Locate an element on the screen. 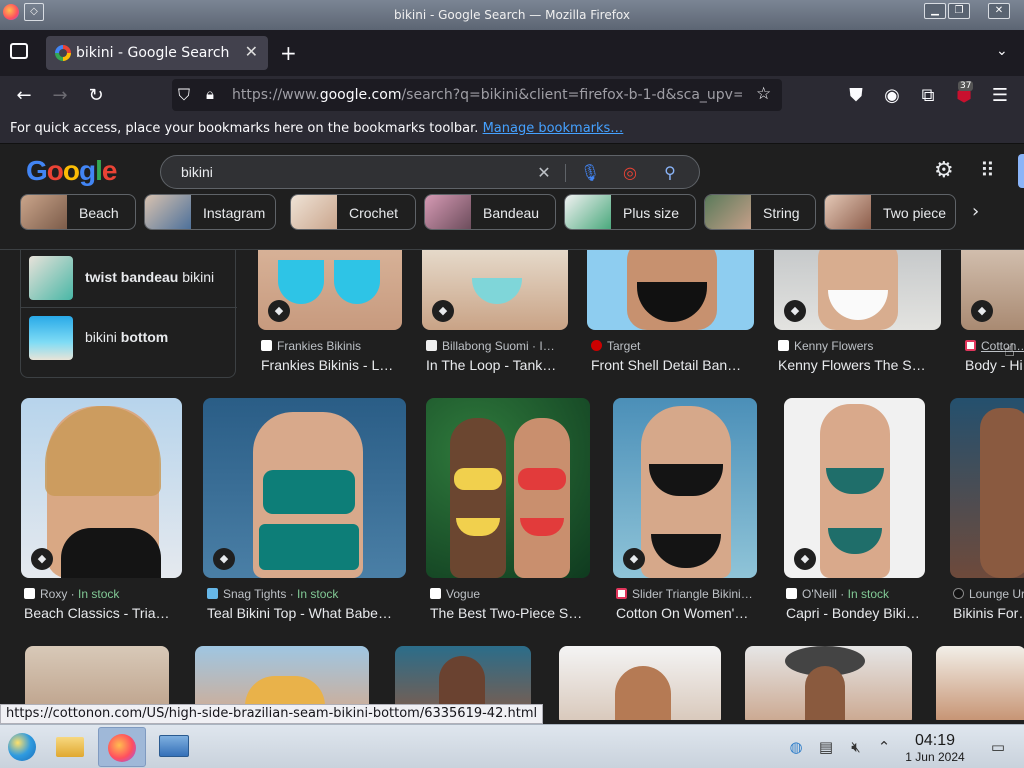 The height and width of the screenshot is (768, 1024). result-source: Kenny Flowers is located at coordinates (825, 346).